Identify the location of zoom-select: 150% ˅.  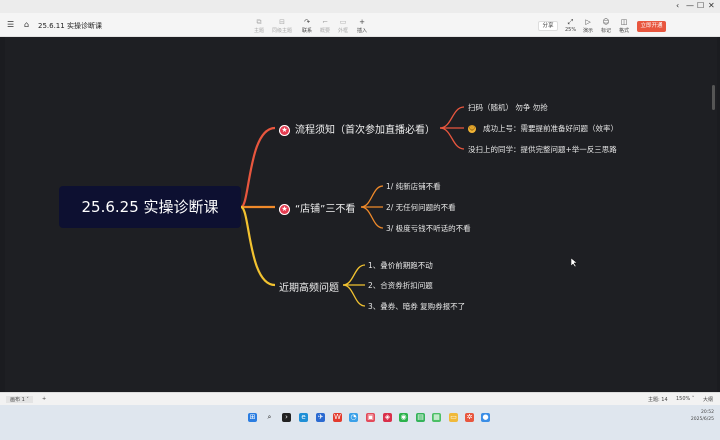
(685, 399).